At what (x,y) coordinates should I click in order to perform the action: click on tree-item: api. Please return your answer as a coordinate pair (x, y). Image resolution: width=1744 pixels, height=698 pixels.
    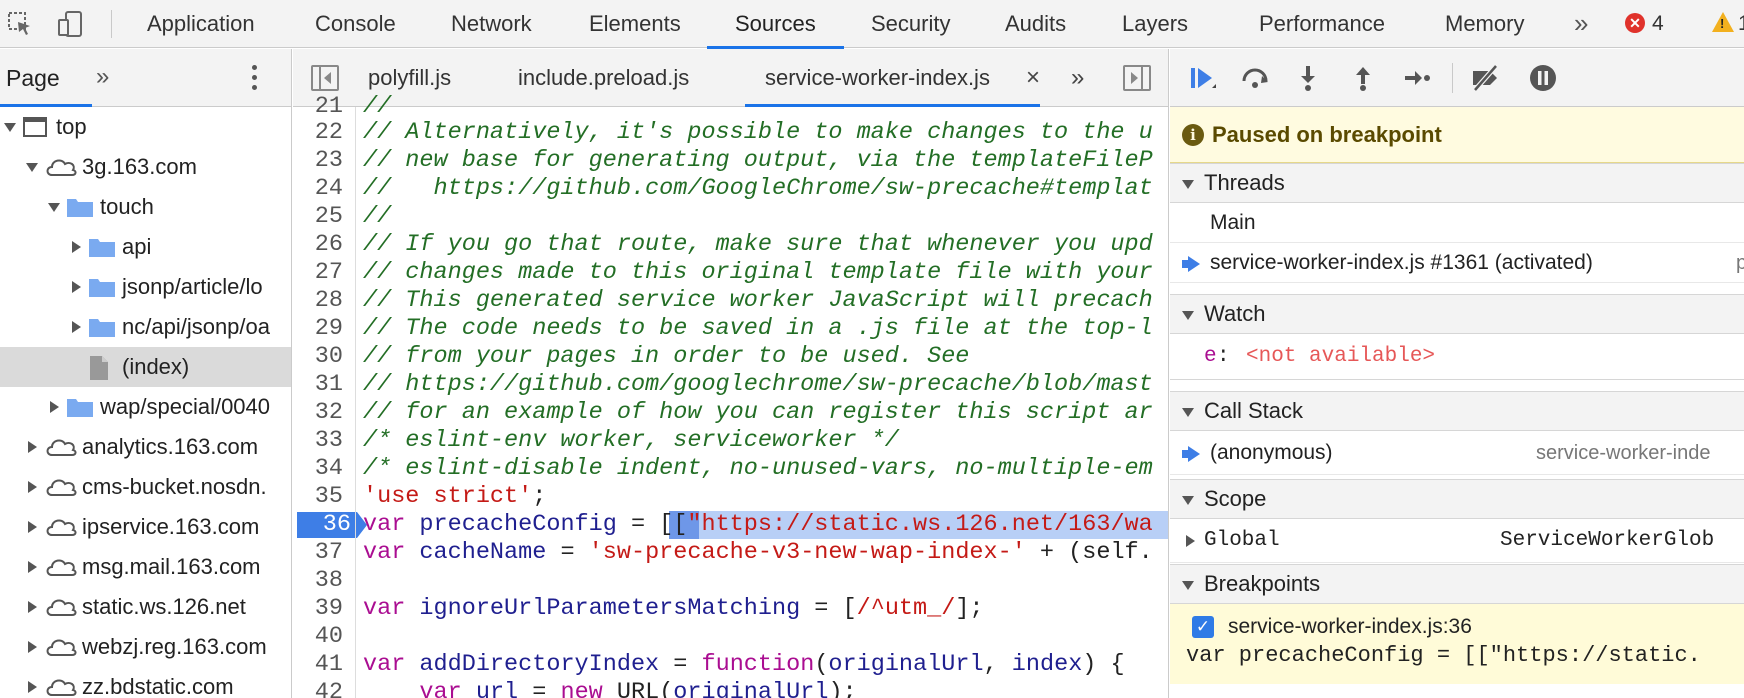
    Looking at the image, I should click on (145, 247).